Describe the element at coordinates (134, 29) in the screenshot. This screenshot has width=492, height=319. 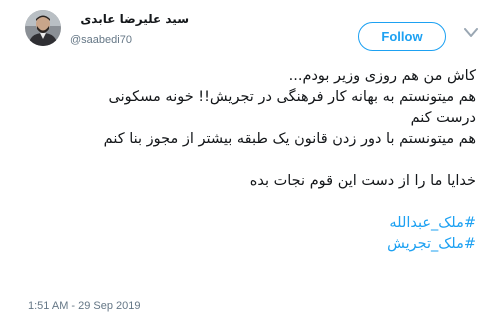
I see `author-info: سید علیرضا عابدی @saabedi70` at that location.